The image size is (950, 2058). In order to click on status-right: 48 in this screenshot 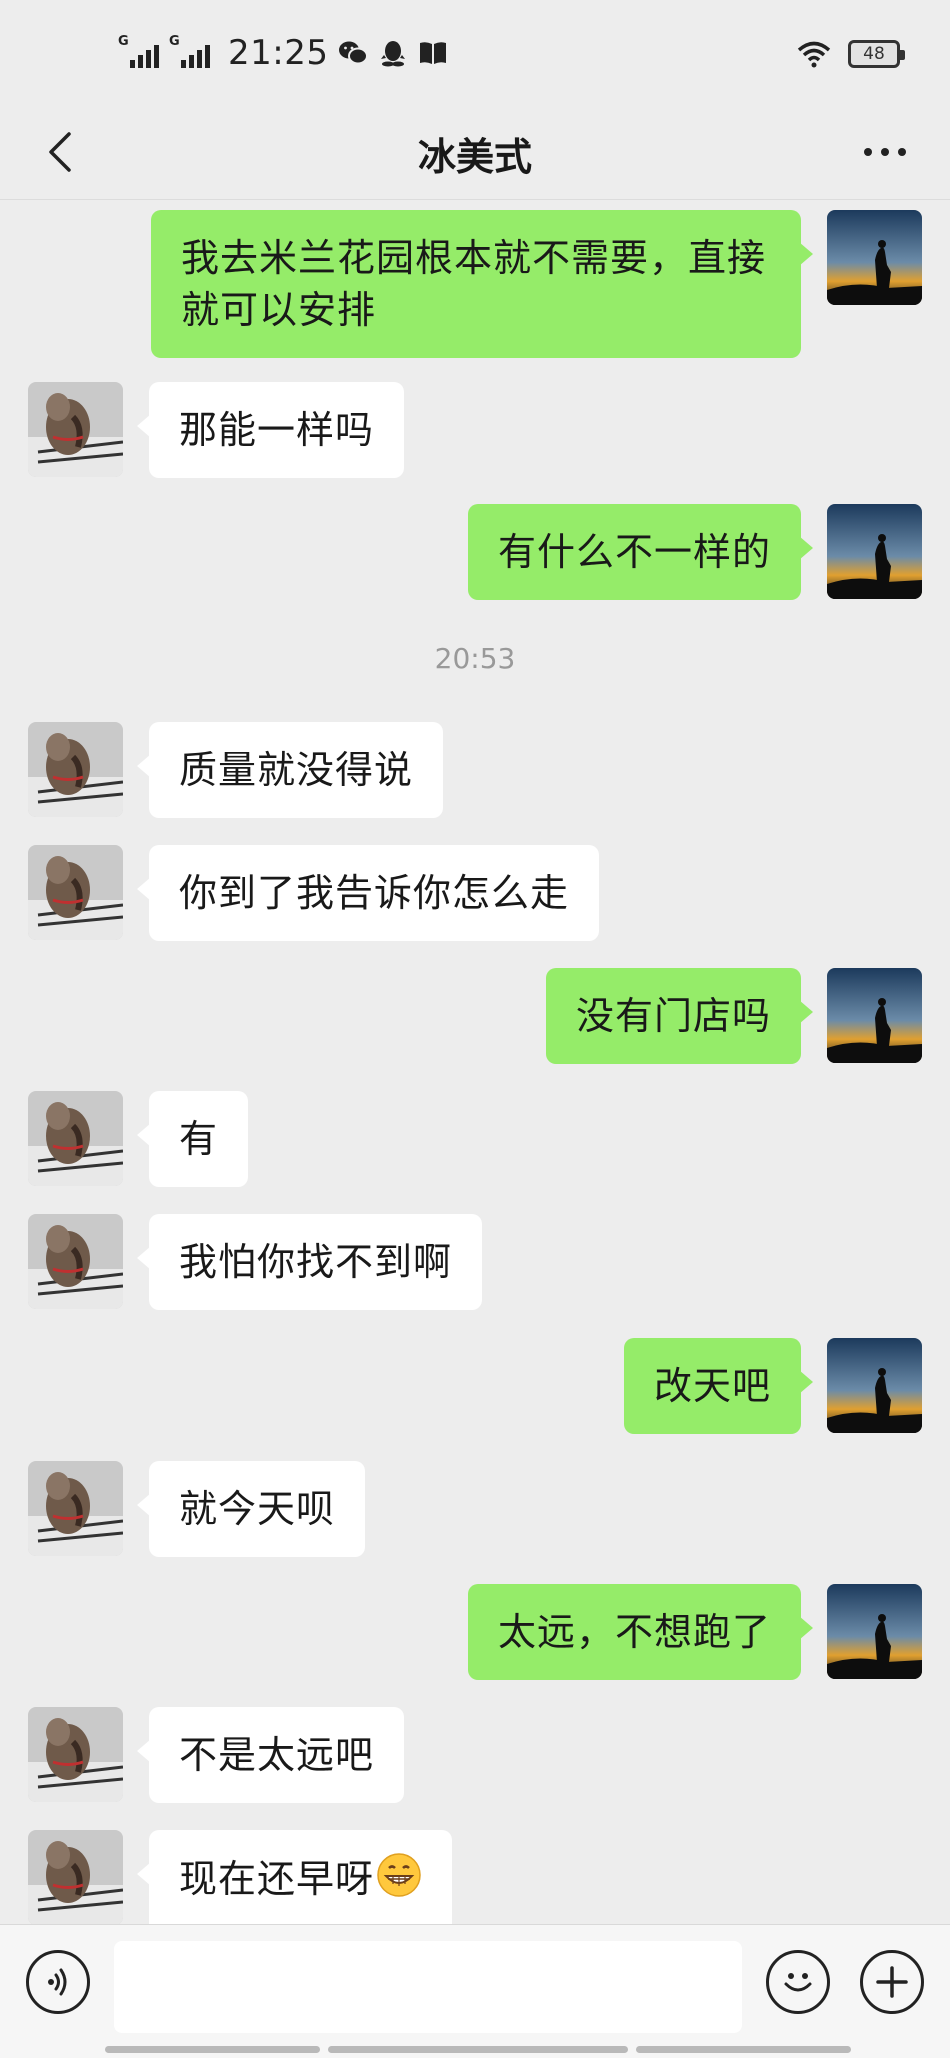, I will do `click(850, 54)`.